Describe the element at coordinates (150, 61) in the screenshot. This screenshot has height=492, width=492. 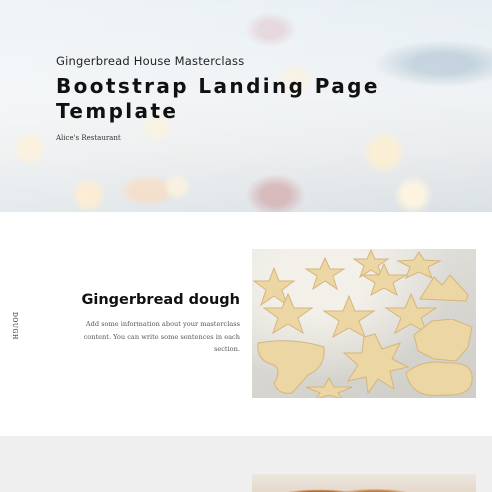
I see `hero-eyebrow: Gingerbread House Masterclass` at that location.